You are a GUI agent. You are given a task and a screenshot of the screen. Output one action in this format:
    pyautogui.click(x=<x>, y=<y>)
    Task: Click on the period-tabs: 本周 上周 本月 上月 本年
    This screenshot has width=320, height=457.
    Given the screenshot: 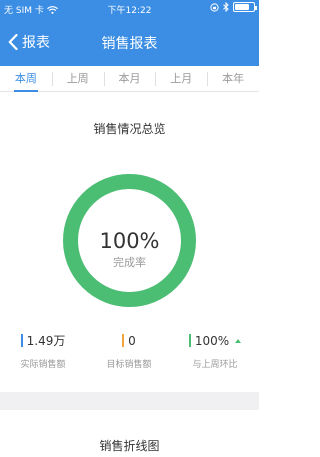 What is the action you would take?
    pyautogui.click(x=129, y=79)
    